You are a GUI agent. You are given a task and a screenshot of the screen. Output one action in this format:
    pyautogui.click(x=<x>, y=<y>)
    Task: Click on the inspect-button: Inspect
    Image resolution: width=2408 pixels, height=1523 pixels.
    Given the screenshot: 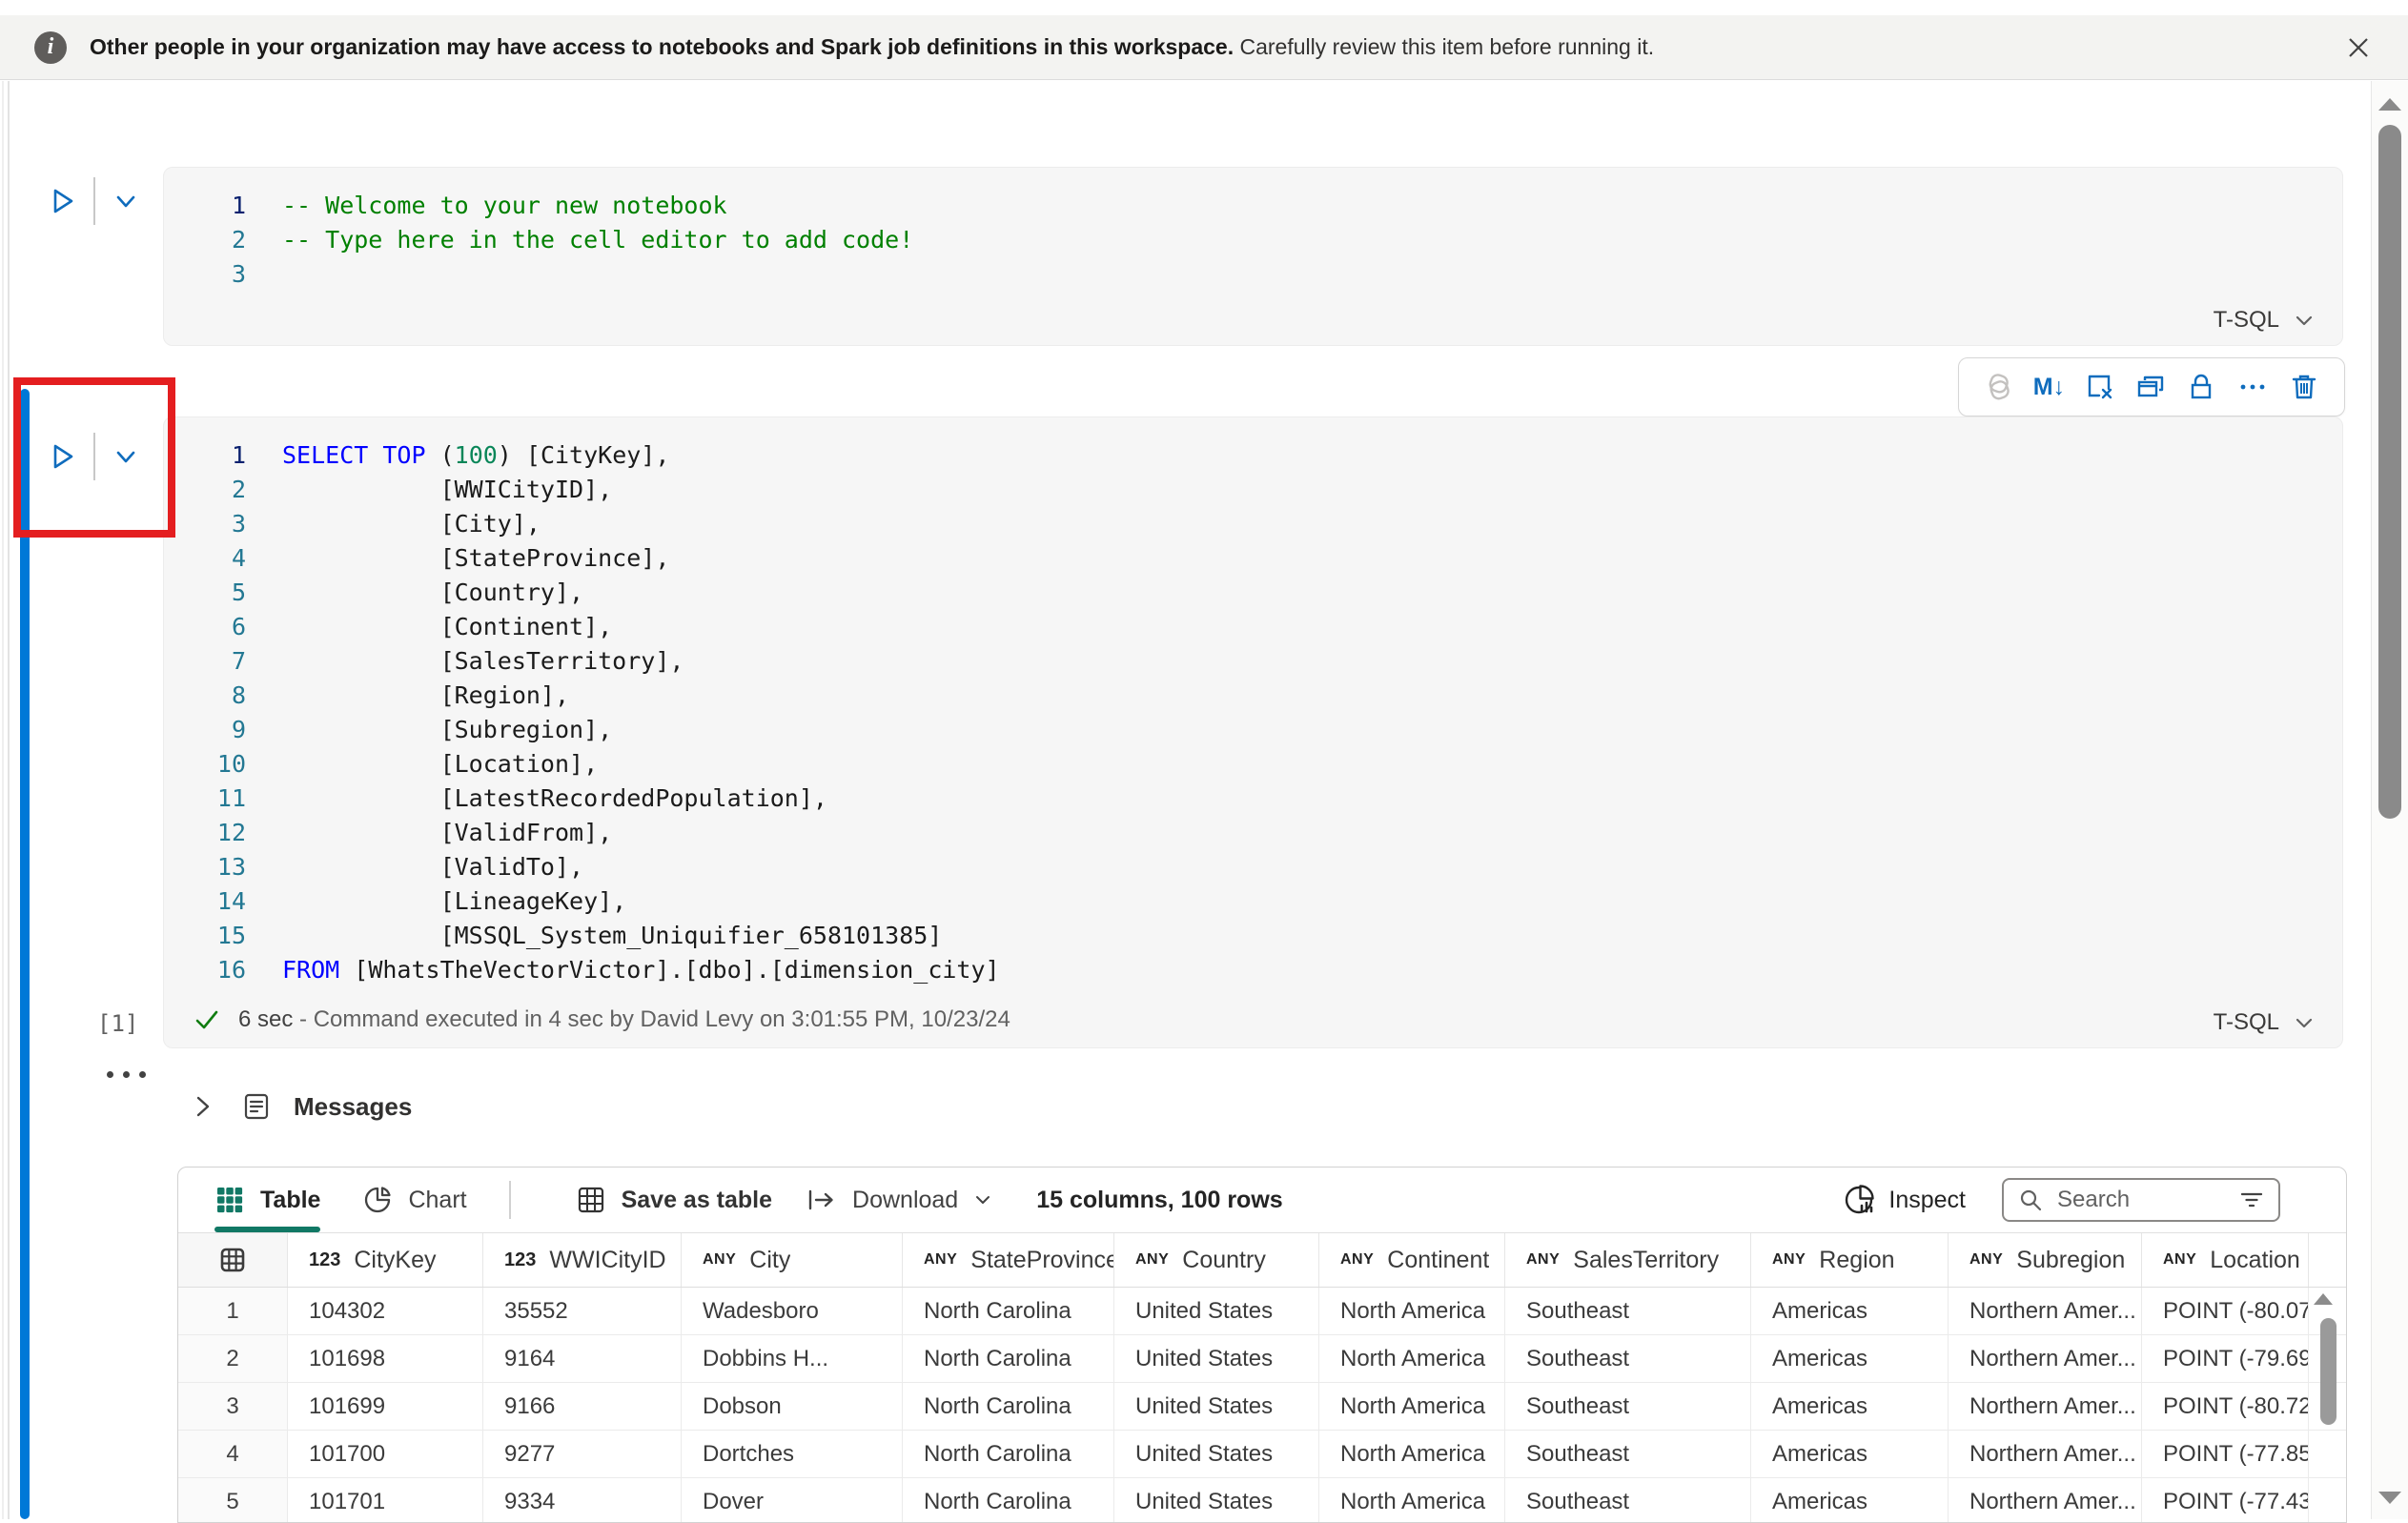 What is the action you would take?
    pyautogui.click(x=1904, y=1200)
    